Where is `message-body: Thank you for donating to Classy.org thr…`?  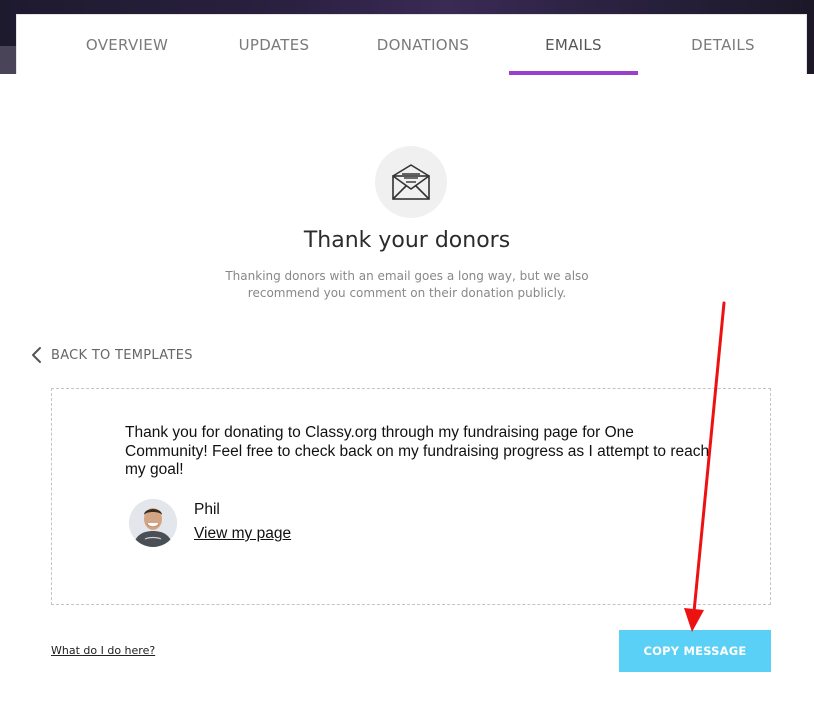
message-body: Thank you for donating to Classy.org thr… is located at coordinates (417, 451).